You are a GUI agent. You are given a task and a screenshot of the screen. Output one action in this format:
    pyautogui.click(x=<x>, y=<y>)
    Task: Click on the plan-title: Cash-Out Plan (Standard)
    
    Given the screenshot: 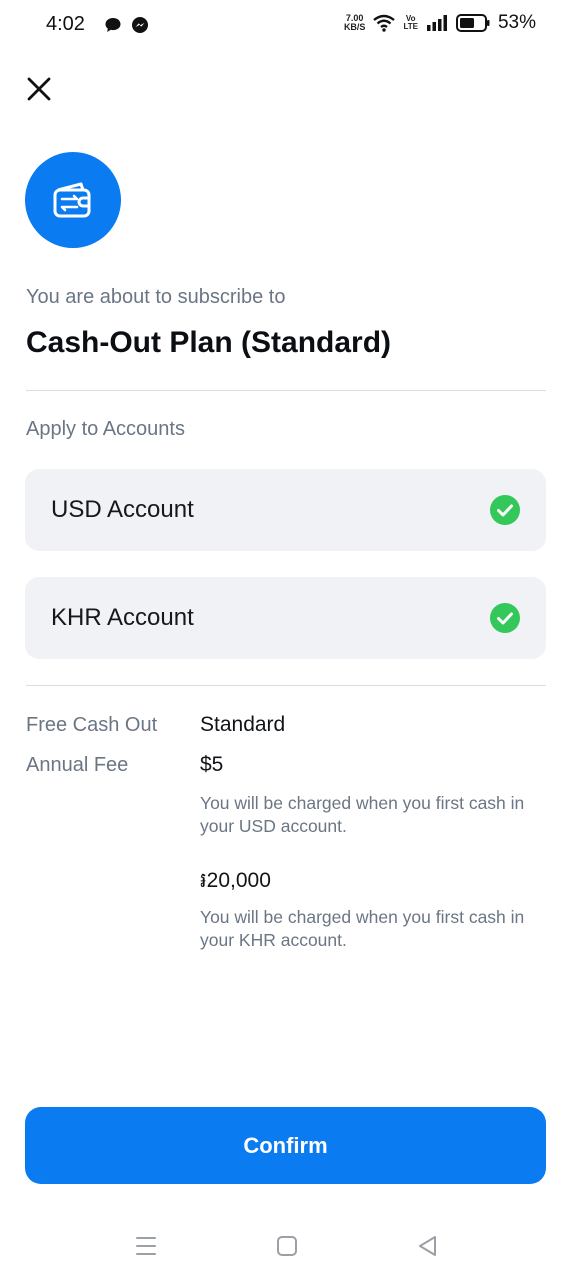 What is the action you would take?
    pyautogui.click(x=209, y=342)
    